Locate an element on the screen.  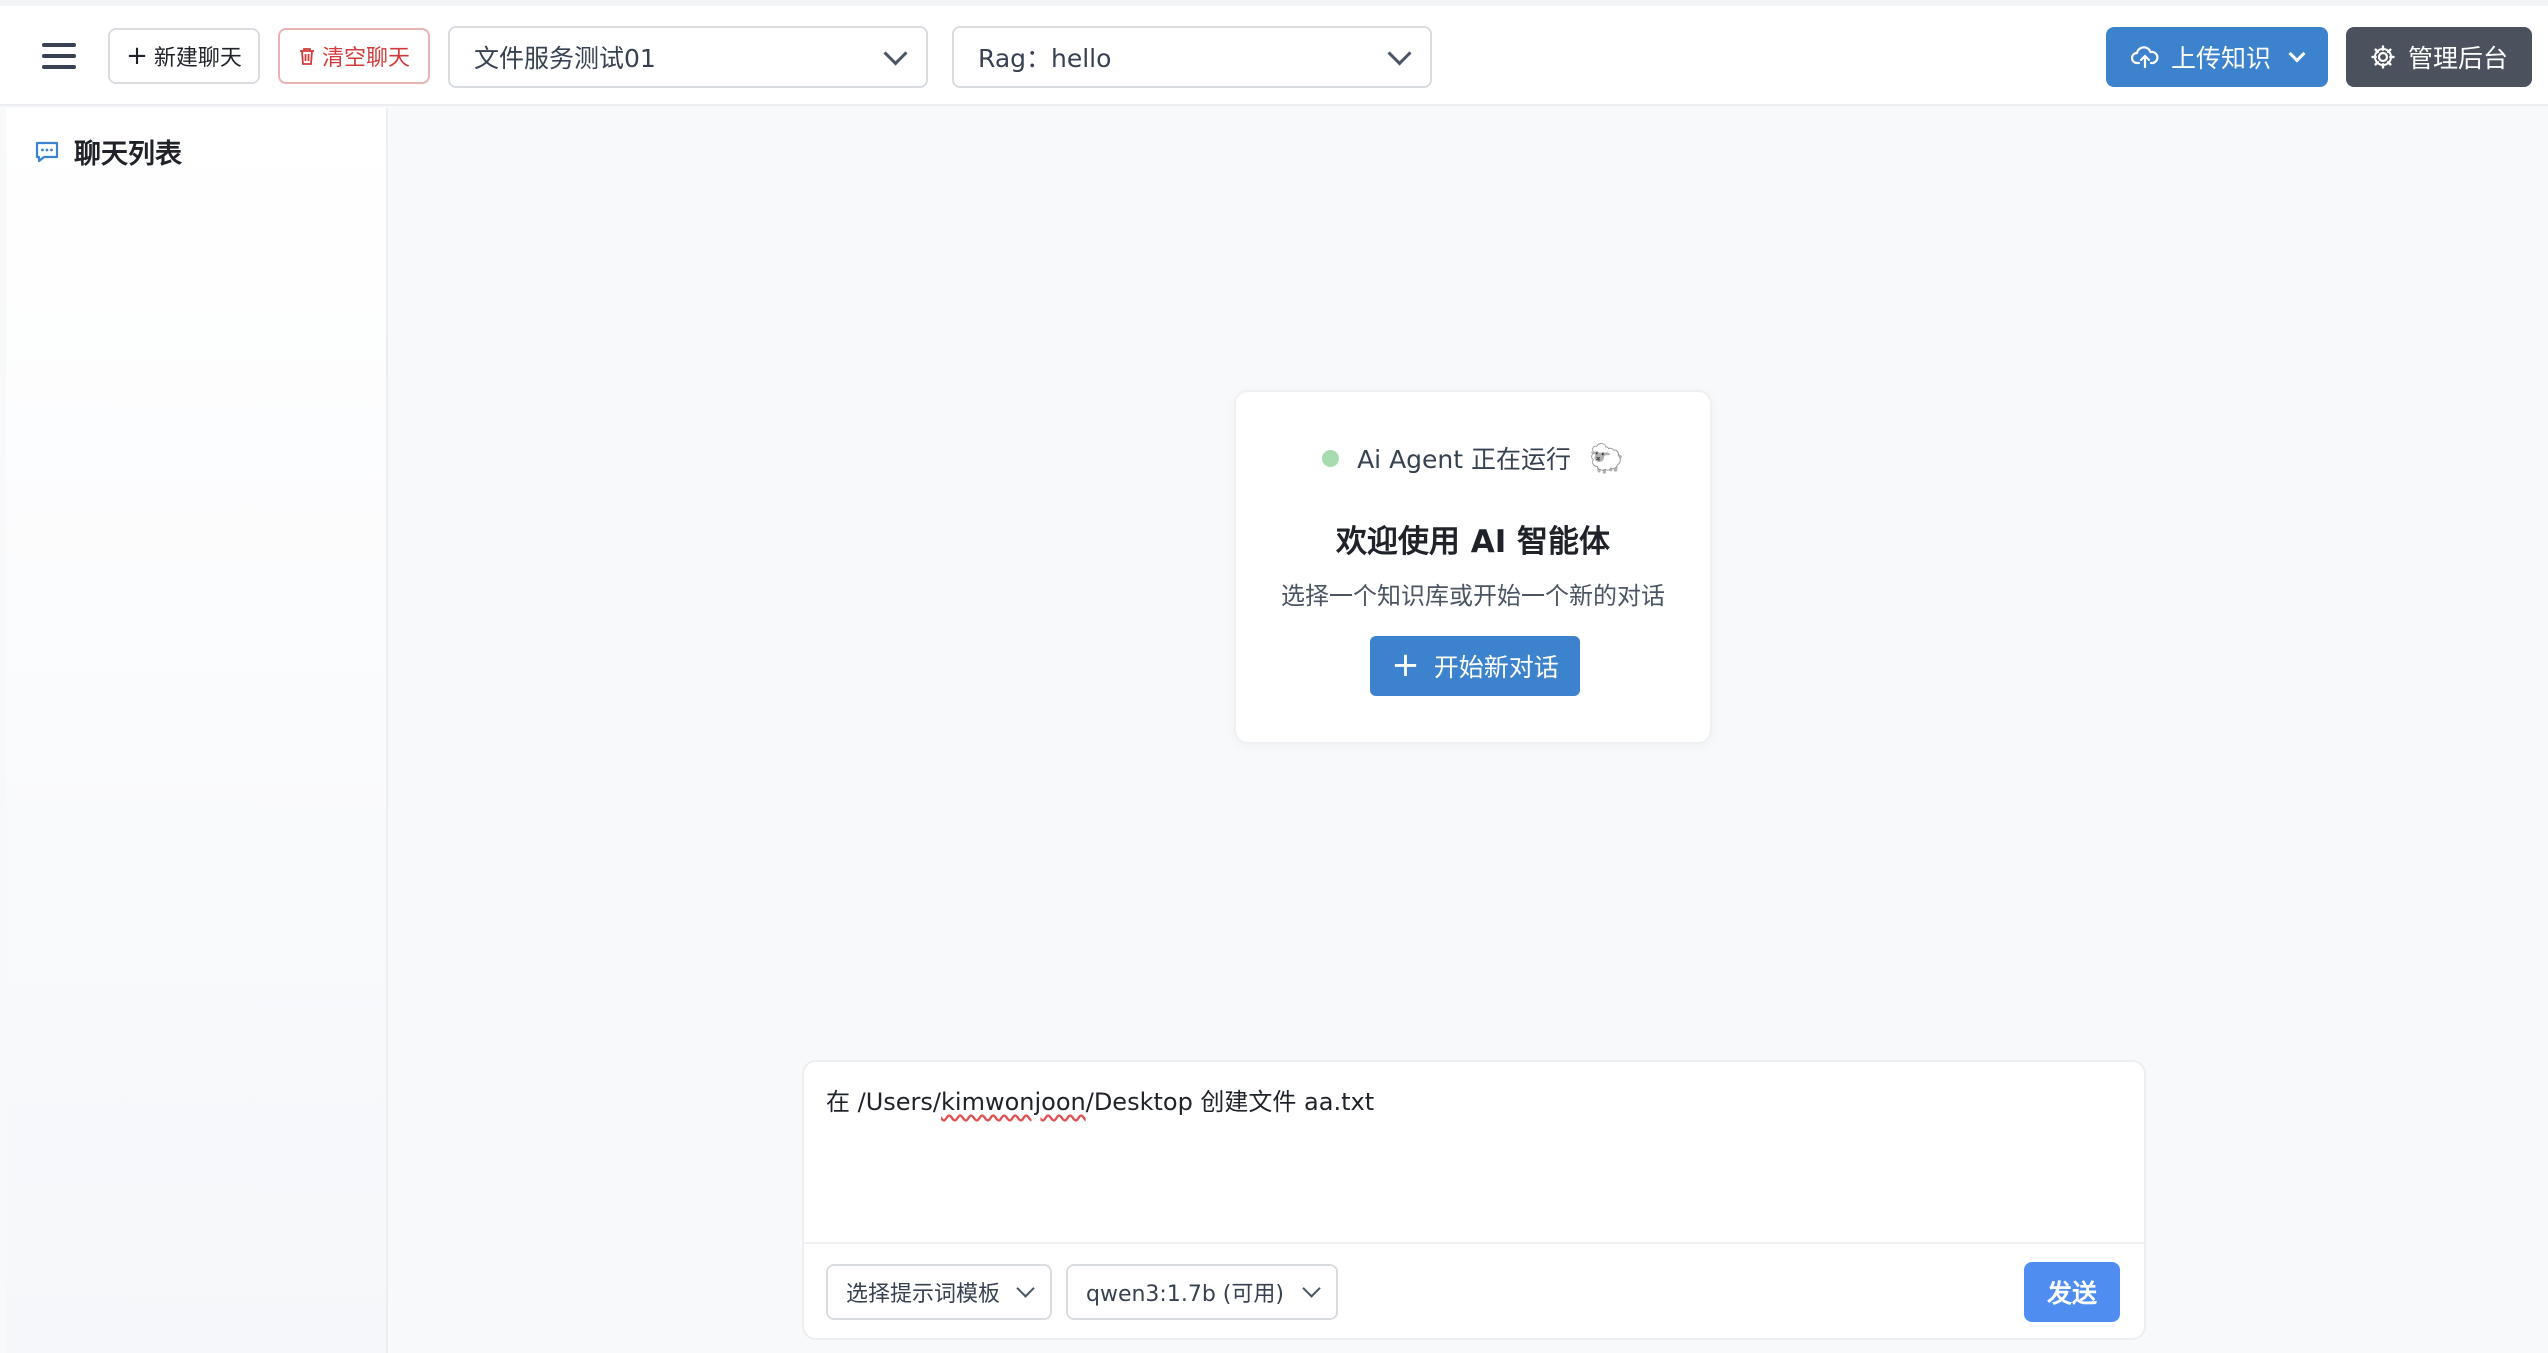
model-value: qwen3:1.7b (可用) is located at coordinates (1185, 1294).